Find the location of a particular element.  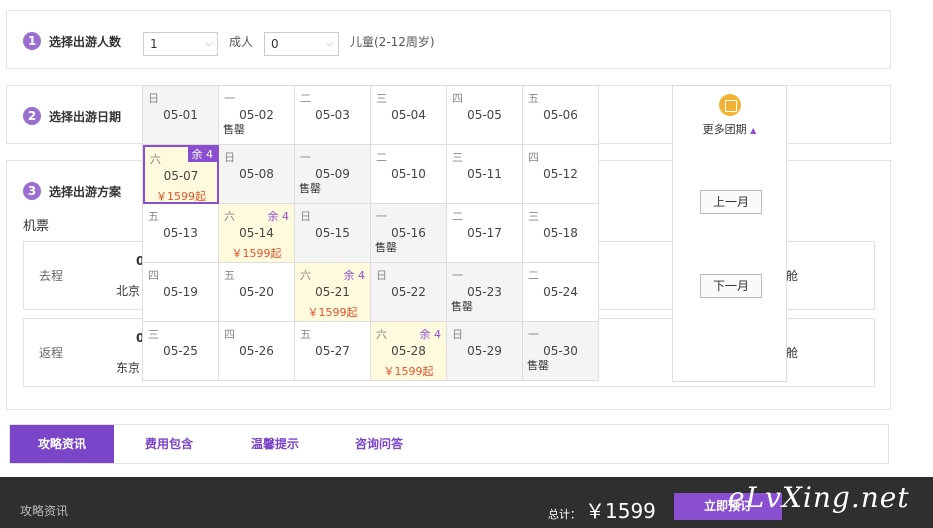

adults-select: 1 ⌵ is located at coordinates (180, 44).